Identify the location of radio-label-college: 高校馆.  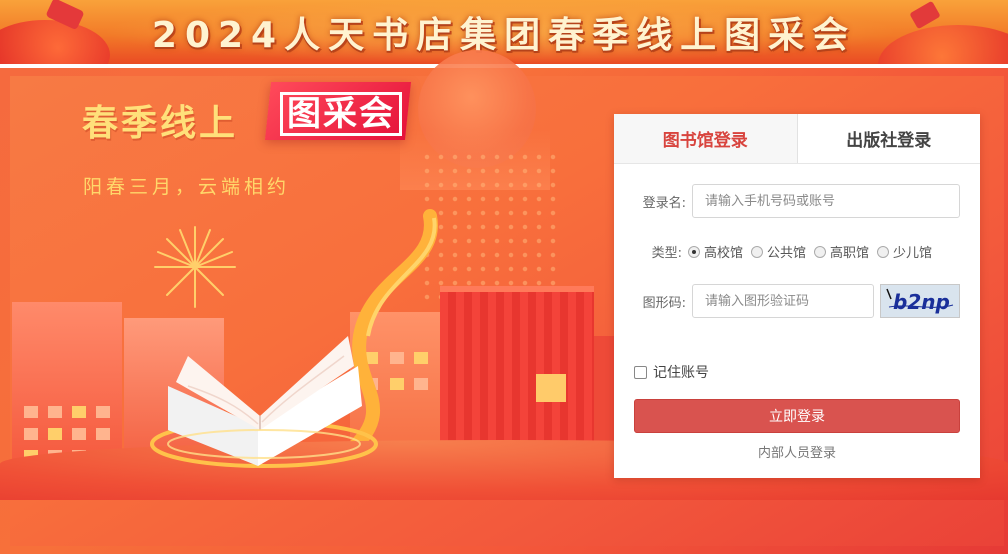
(724, 253).